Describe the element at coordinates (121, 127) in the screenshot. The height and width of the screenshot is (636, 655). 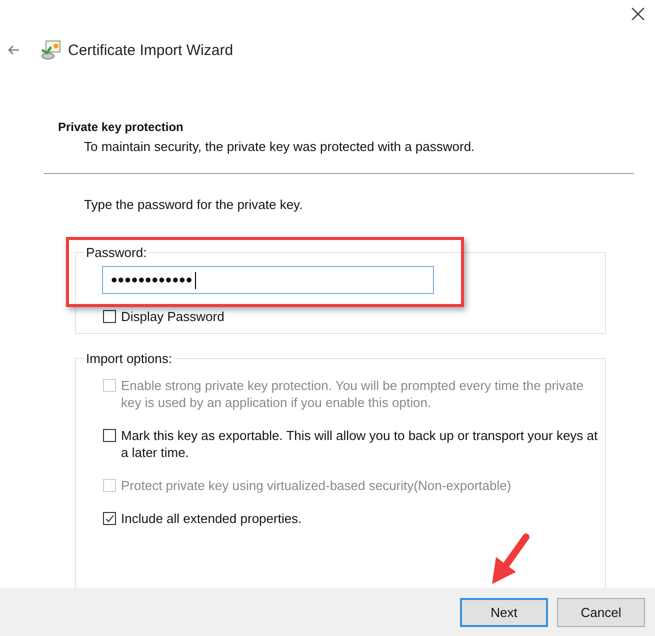
I see `section-heading: Private key protection` at that location.